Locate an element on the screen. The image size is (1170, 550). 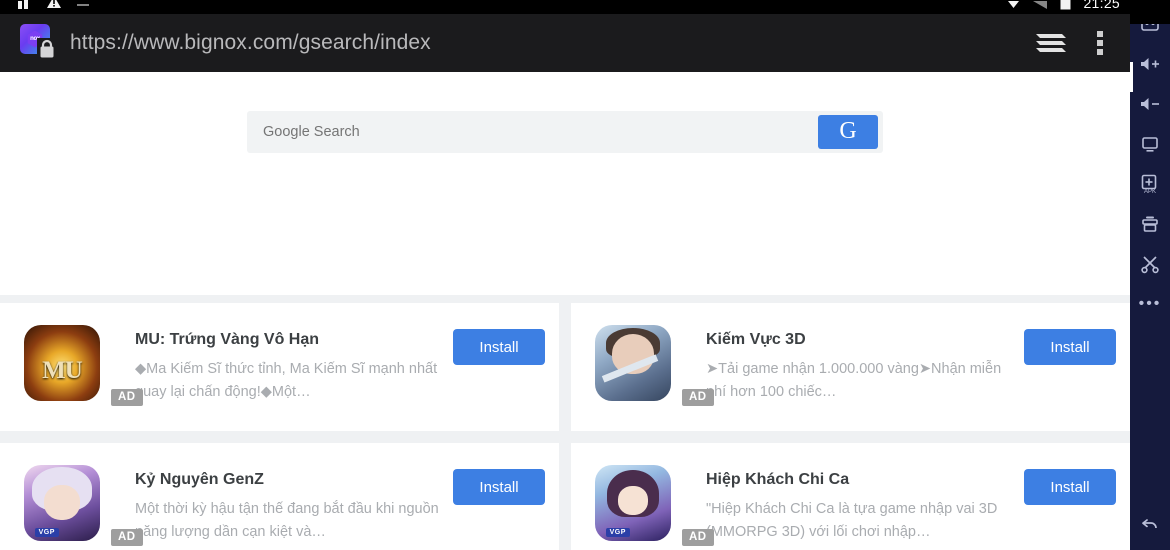
sidebar-item-scissors is located at coordinates (1150, 264).